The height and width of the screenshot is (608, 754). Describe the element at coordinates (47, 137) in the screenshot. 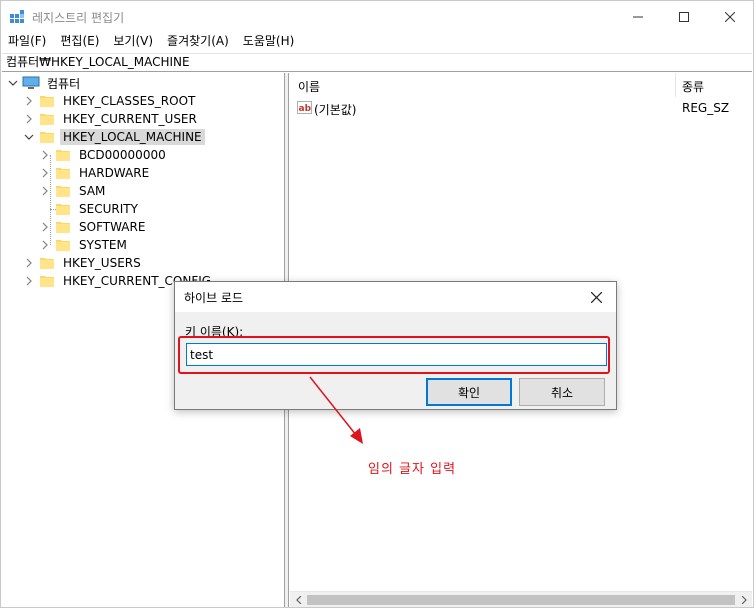

I see `folder-open-icon` at that location.